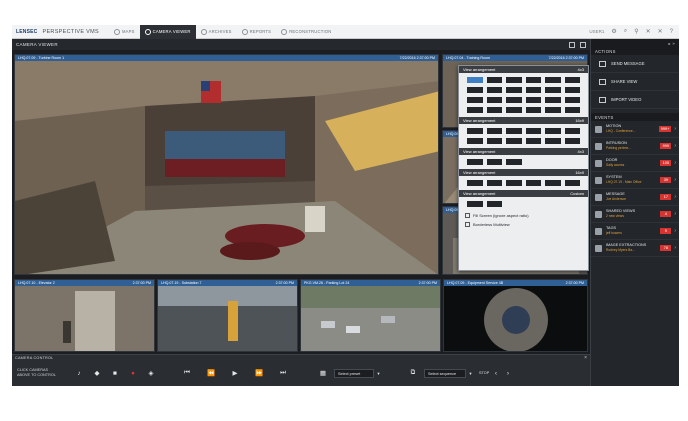 The width and height of the screenshot is (688, 421). I want to click on pin-icon: ⚲, so click(636, 31).